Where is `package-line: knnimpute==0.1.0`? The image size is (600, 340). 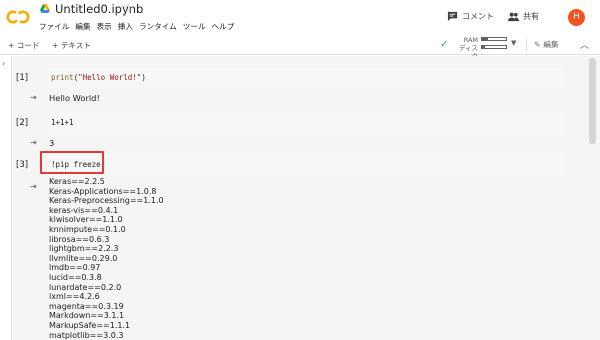 package-line: knnimpute==0.1.0 is located at coordinates (87, 229).